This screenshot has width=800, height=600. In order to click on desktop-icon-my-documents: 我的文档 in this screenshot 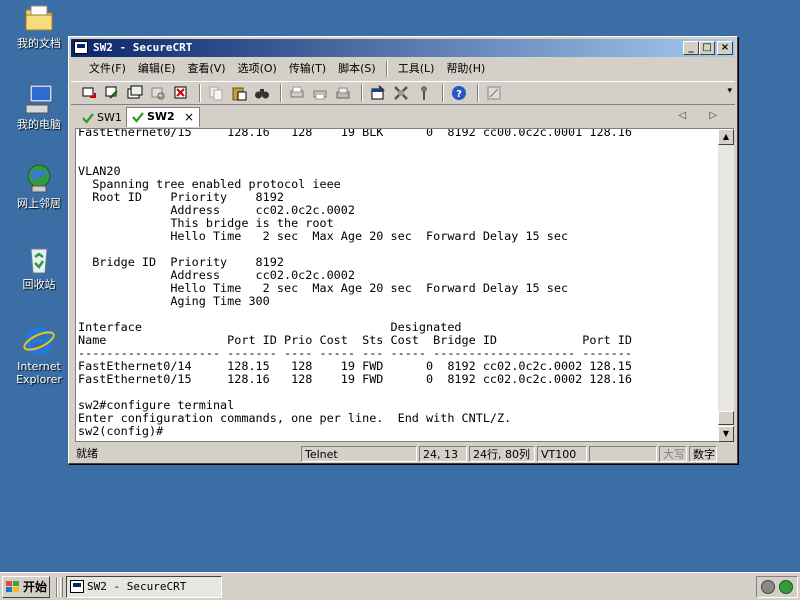, I will do `click(39, 26)`.